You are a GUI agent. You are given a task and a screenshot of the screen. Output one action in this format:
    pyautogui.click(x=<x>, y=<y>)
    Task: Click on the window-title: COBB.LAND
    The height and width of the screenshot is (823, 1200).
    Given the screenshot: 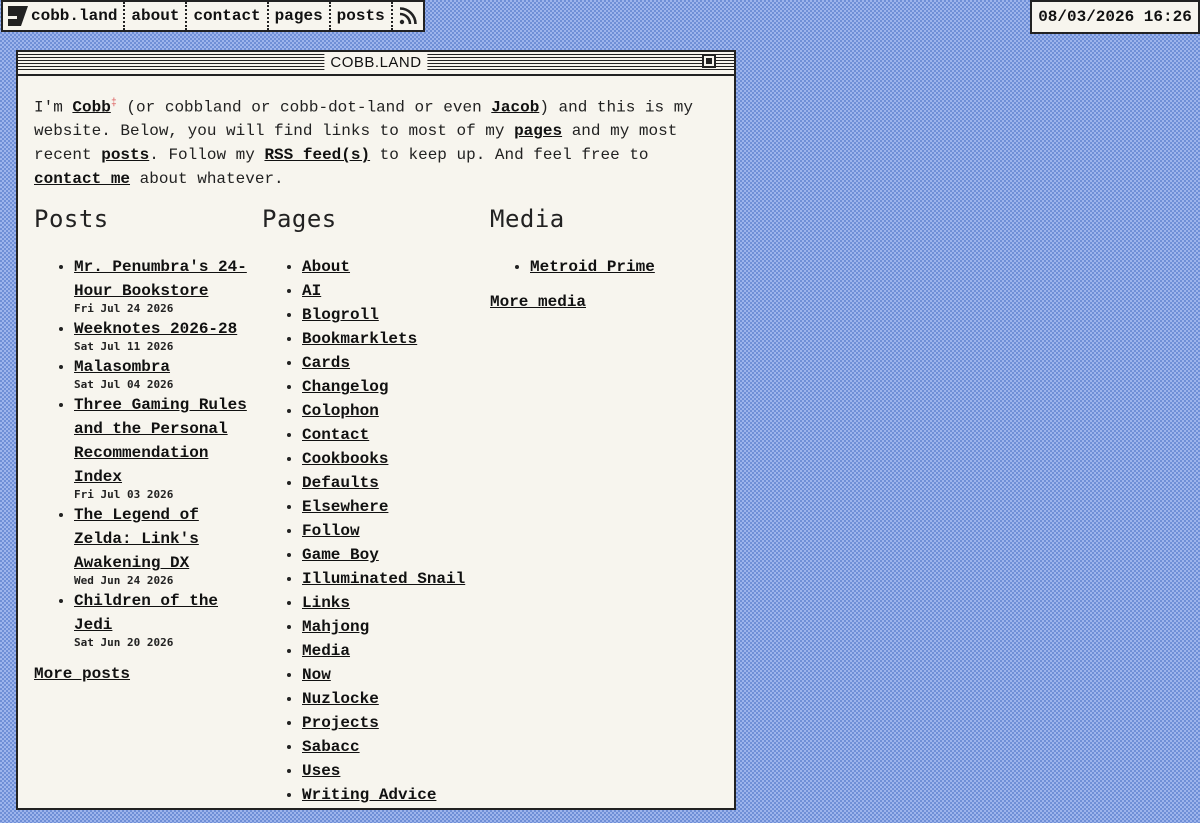 What is the action you would take?
    pyautogui.click(x=376, y=63)
    